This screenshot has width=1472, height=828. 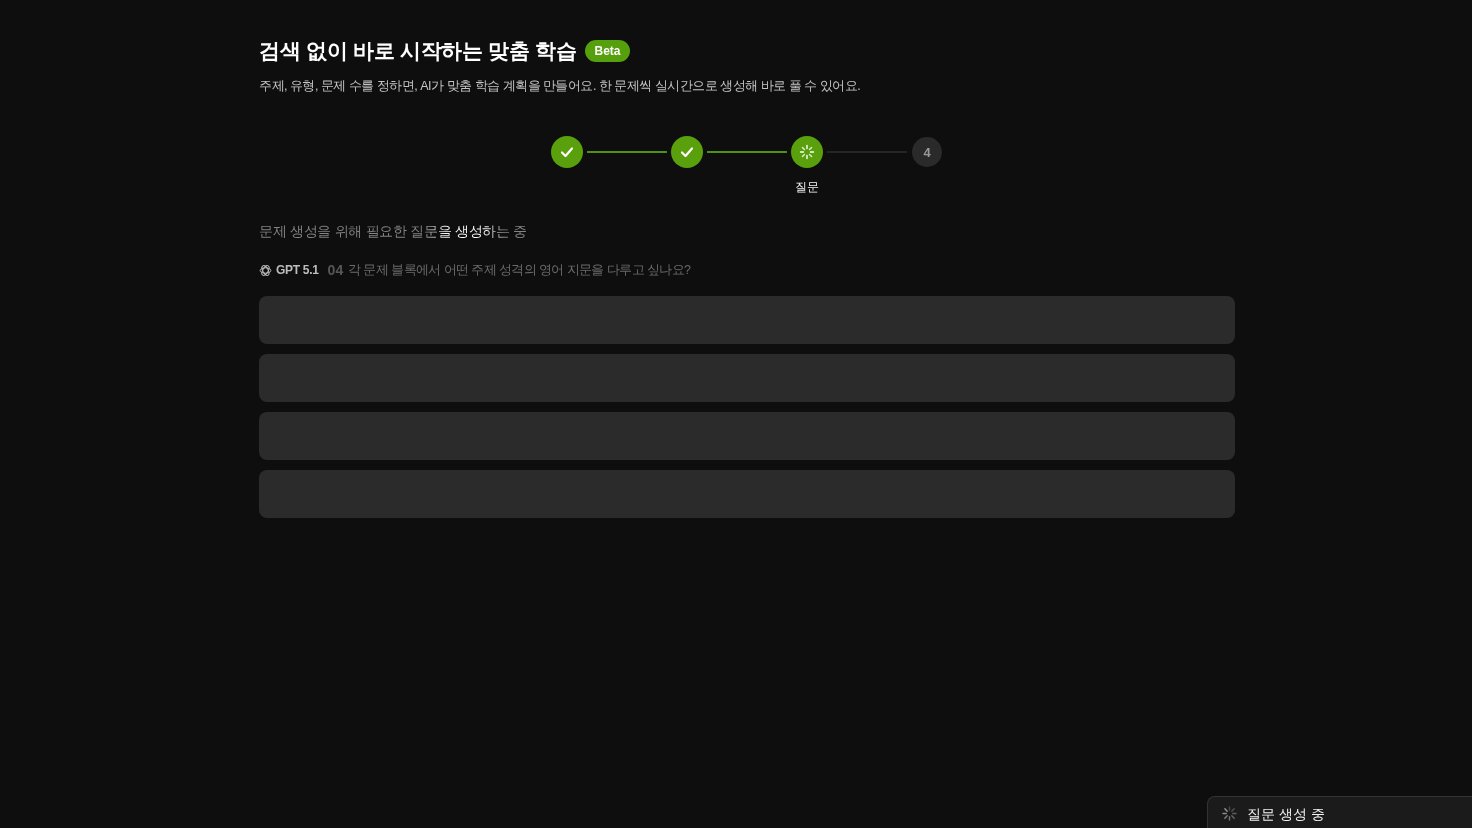 I want to click on page-description: 주제, 유형, 문제 수를 정하면, AI가 맞춤 학습 계획을 만들어요. 한 문제씩 실시간으로 생성해 바로 풀 수 있어요., so click(x=560, y=86).